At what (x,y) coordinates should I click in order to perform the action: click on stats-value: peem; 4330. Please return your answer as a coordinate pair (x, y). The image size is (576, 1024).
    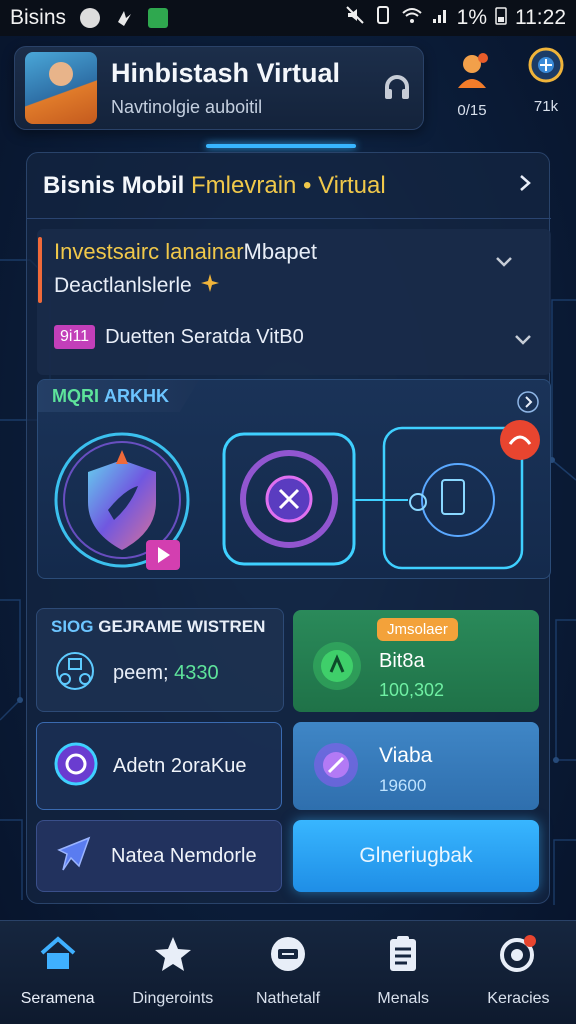
    Looking at the image, I should click on (166, 673).